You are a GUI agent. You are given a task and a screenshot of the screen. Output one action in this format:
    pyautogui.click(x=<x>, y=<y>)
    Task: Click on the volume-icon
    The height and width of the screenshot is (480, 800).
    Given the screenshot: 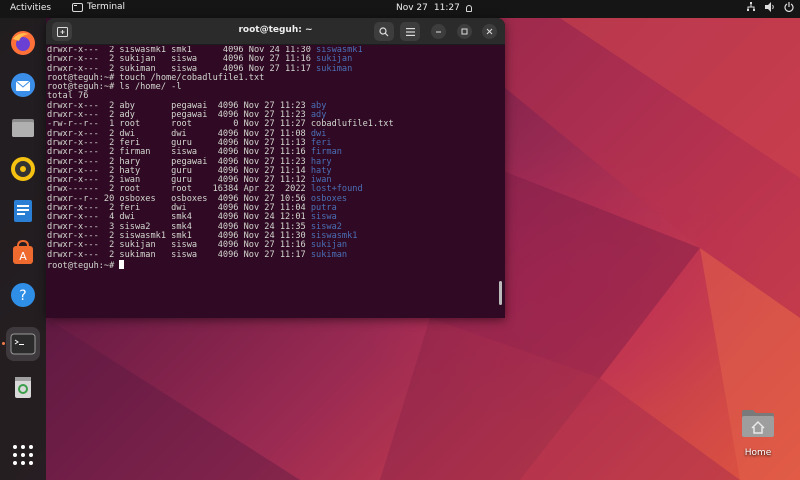 What is the action you would take?
    pyautogui.click(x=770, y=8)
    